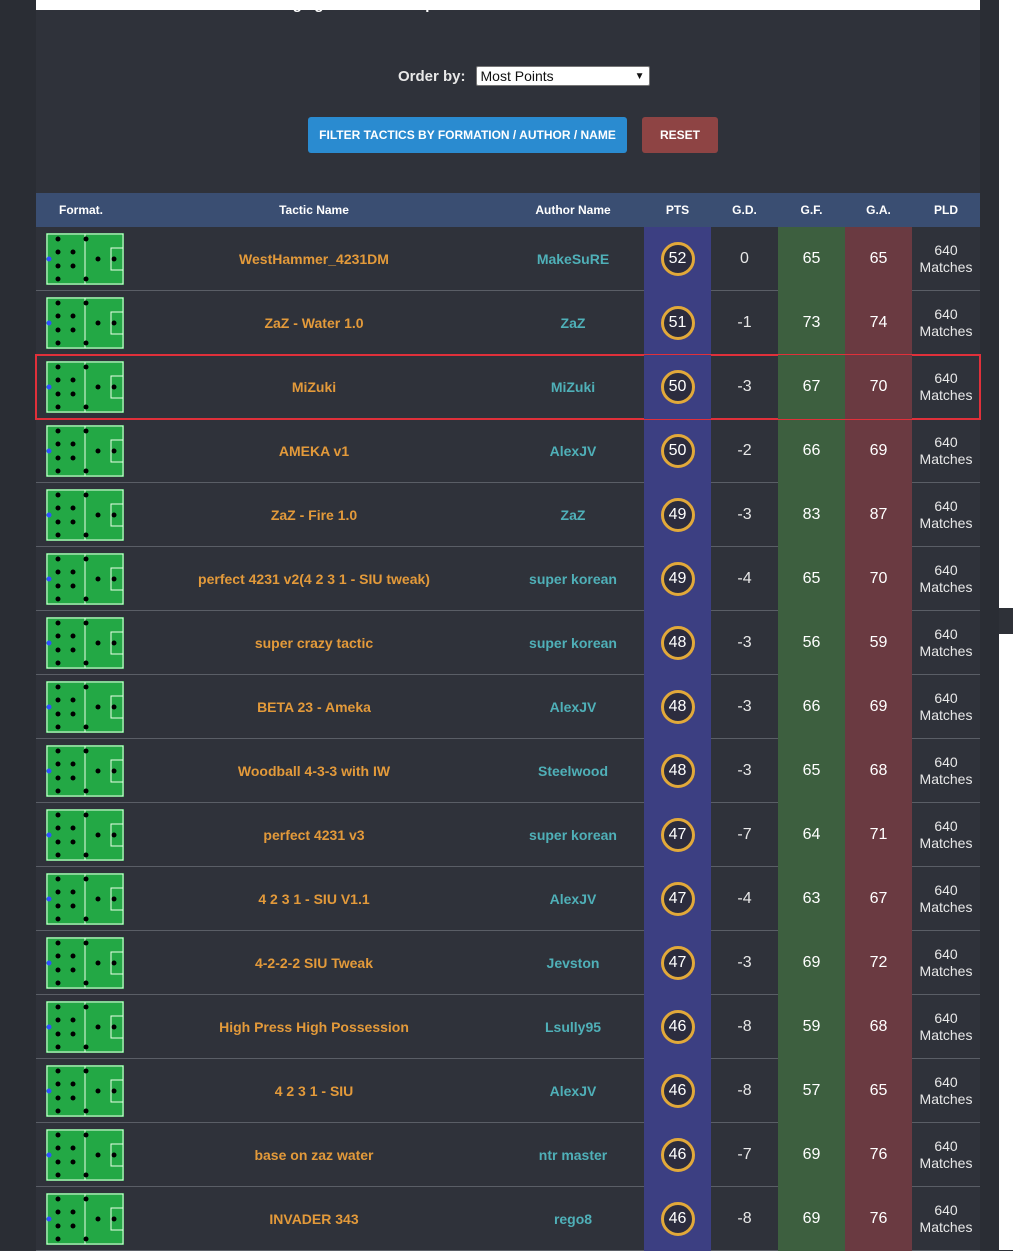  Describe the element at coordinates (314, 259) in the screenshot. I see `tactic-name-link: WestHammer_4231DM` at that location.